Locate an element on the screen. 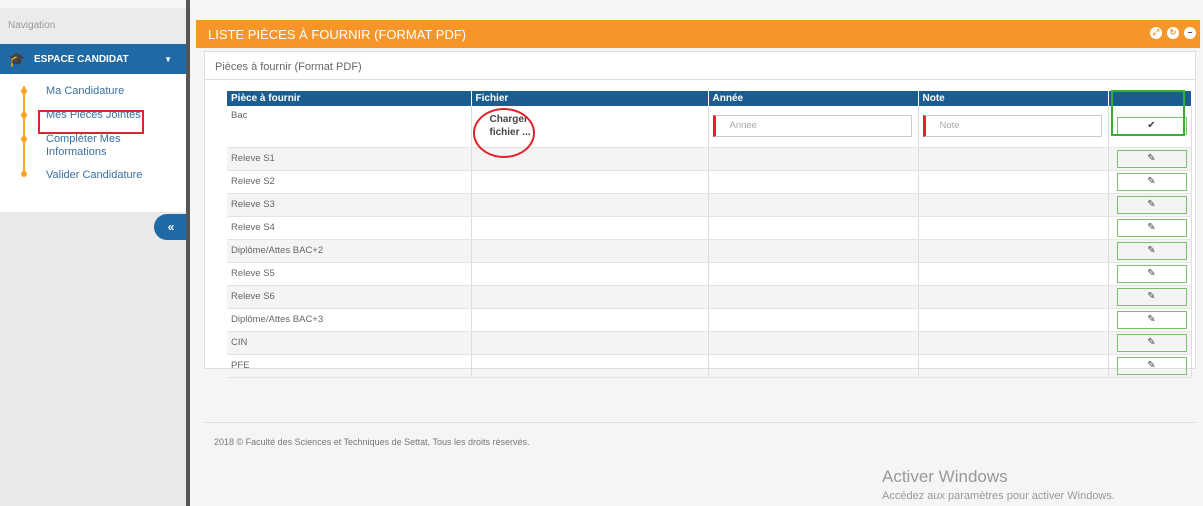 The image size is (1203, 506). piece-cell: Diplôme/Attes BAC+2 is located at coordinates (349, 251).